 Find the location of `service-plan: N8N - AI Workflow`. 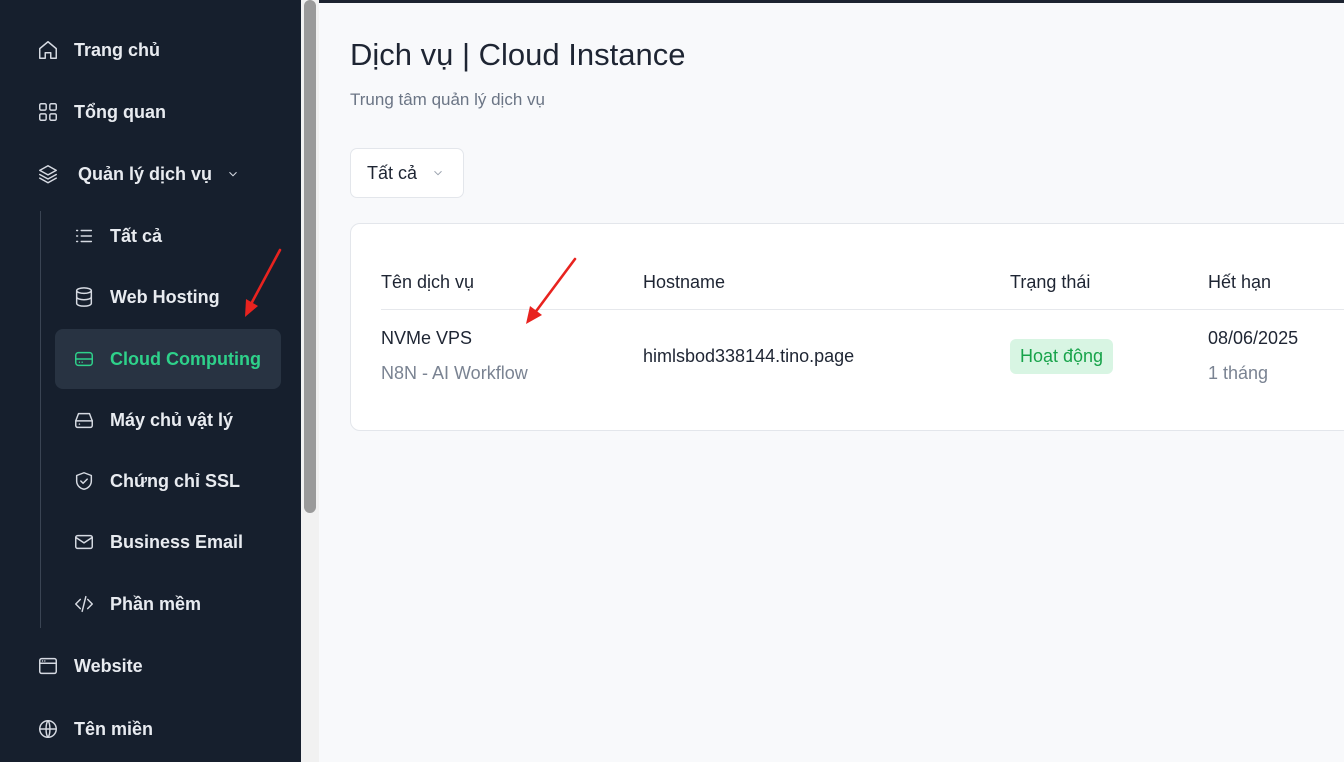

service-plan: N8N - AI Workflow is located at coordinates (454, 373).